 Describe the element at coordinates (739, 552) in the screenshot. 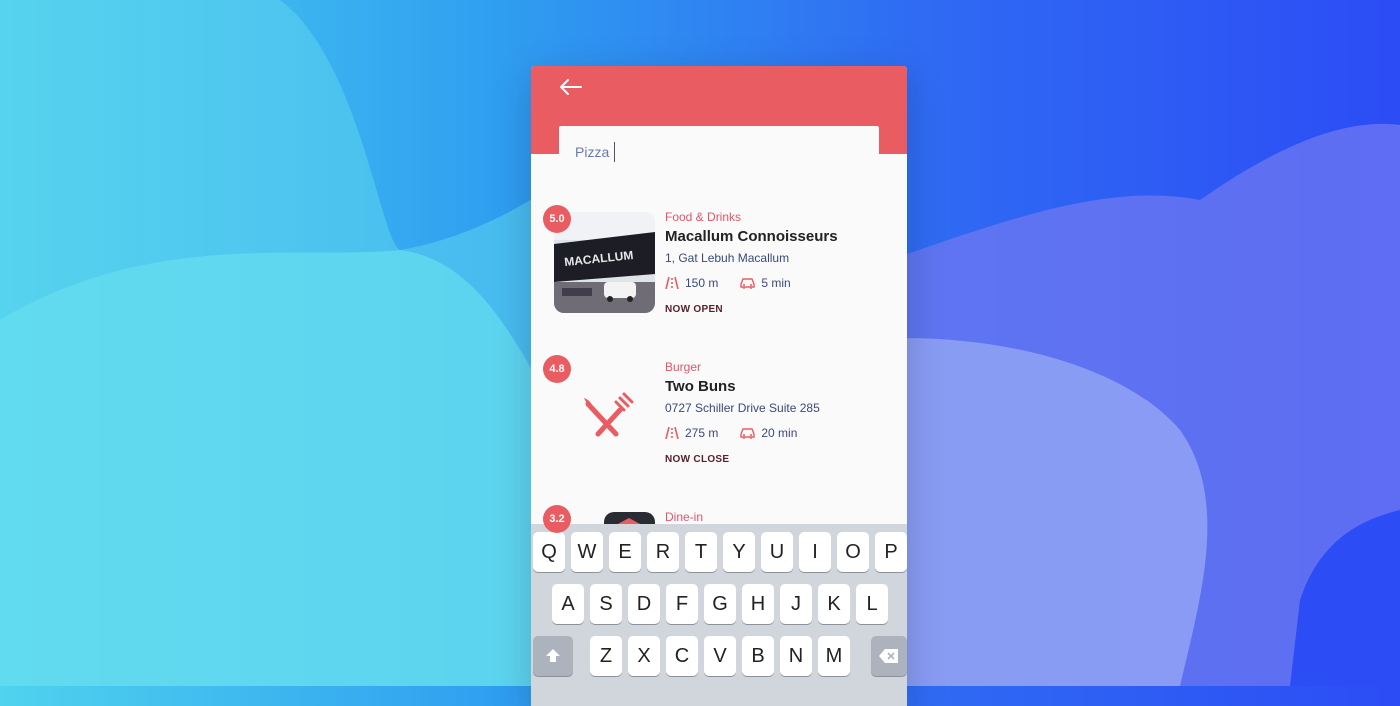

I see `key-y: Y` at that location.